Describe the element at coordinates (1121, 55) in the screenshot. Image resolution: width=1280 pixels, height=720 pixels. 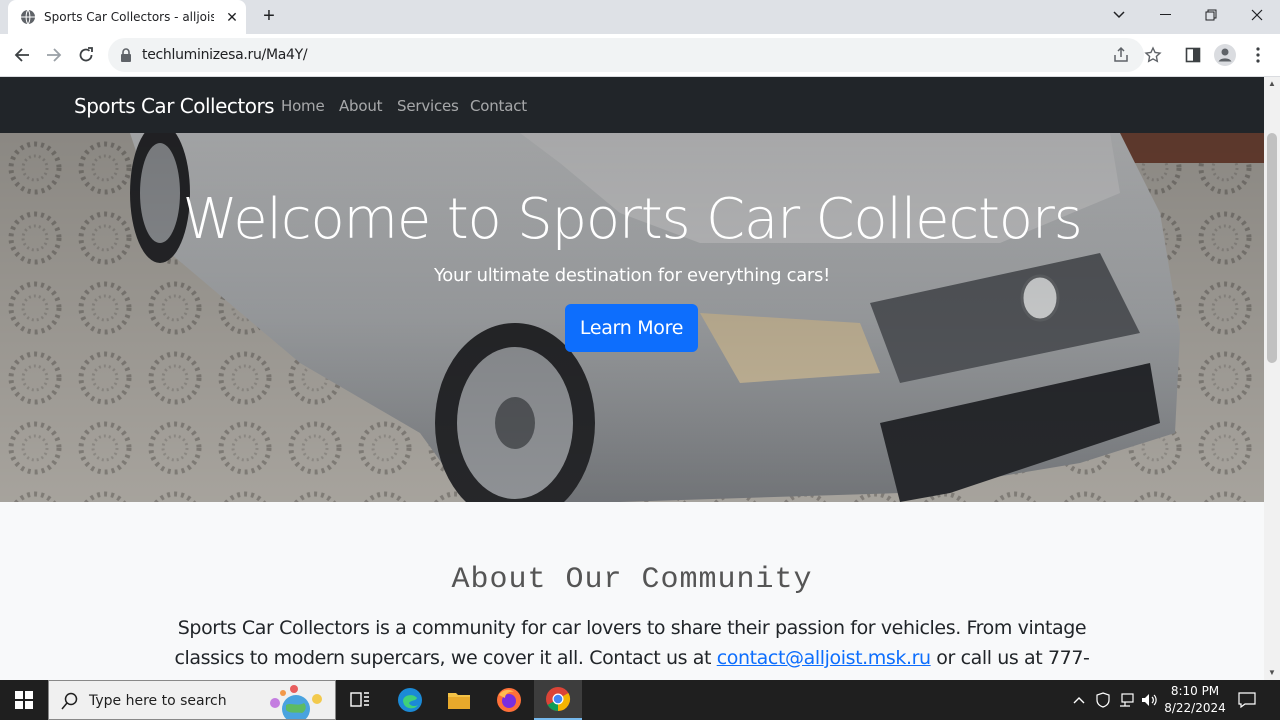
I see `share-icon` at that location.